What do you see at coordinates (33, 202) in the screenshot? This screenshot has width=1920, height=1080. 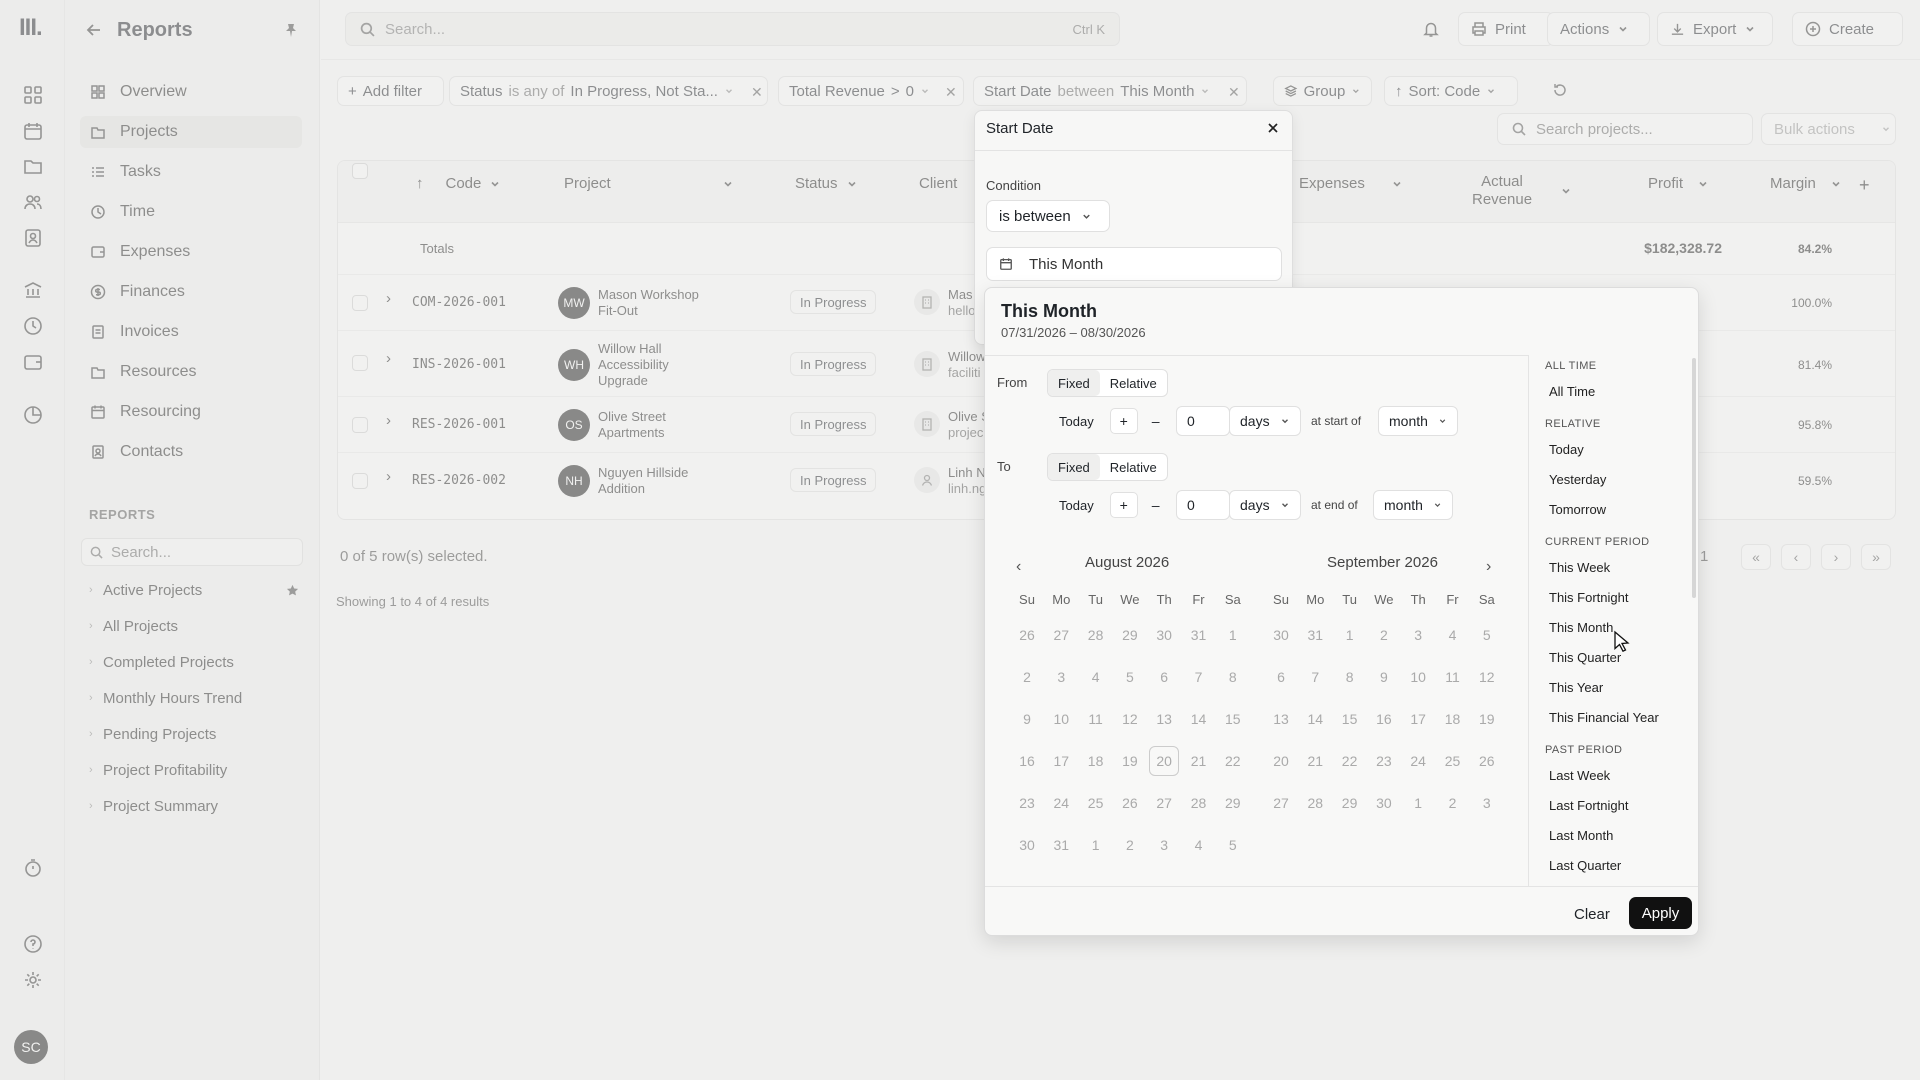 I see `users-icon` at bounding box center [33, 202].